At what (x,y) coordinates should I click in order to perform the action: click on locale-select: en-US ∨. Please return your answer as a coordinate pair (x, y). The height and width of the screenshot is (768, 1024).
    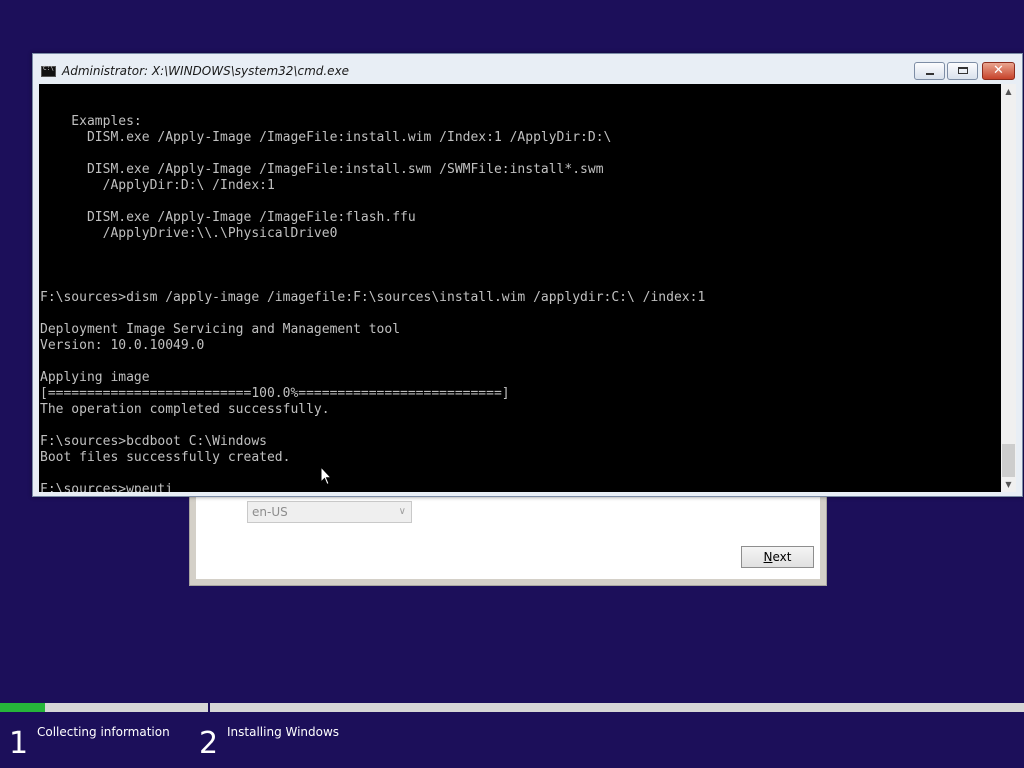
    Looking at the image, I should click on (329, 512).